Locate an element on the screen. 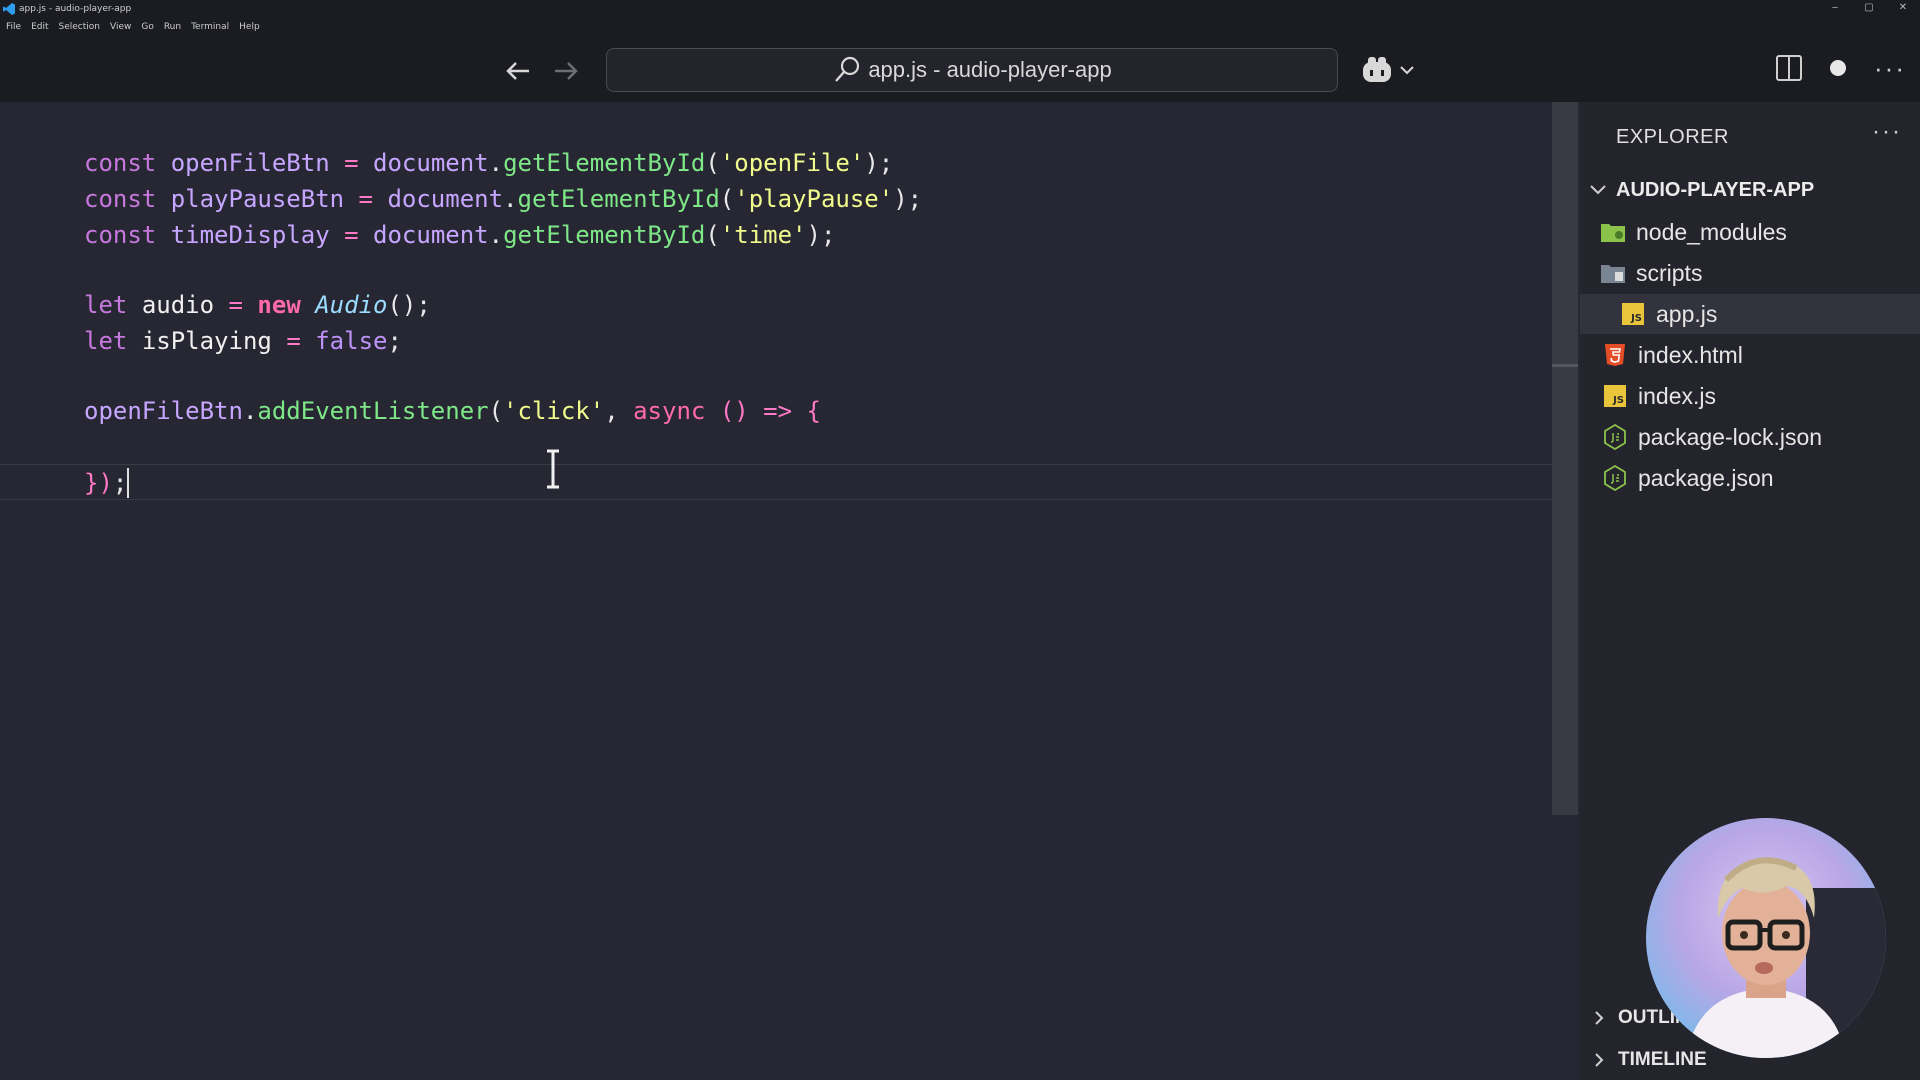 The image size is (1920, 1080). close-button: ✕ is located at coordinates (1903, 9).